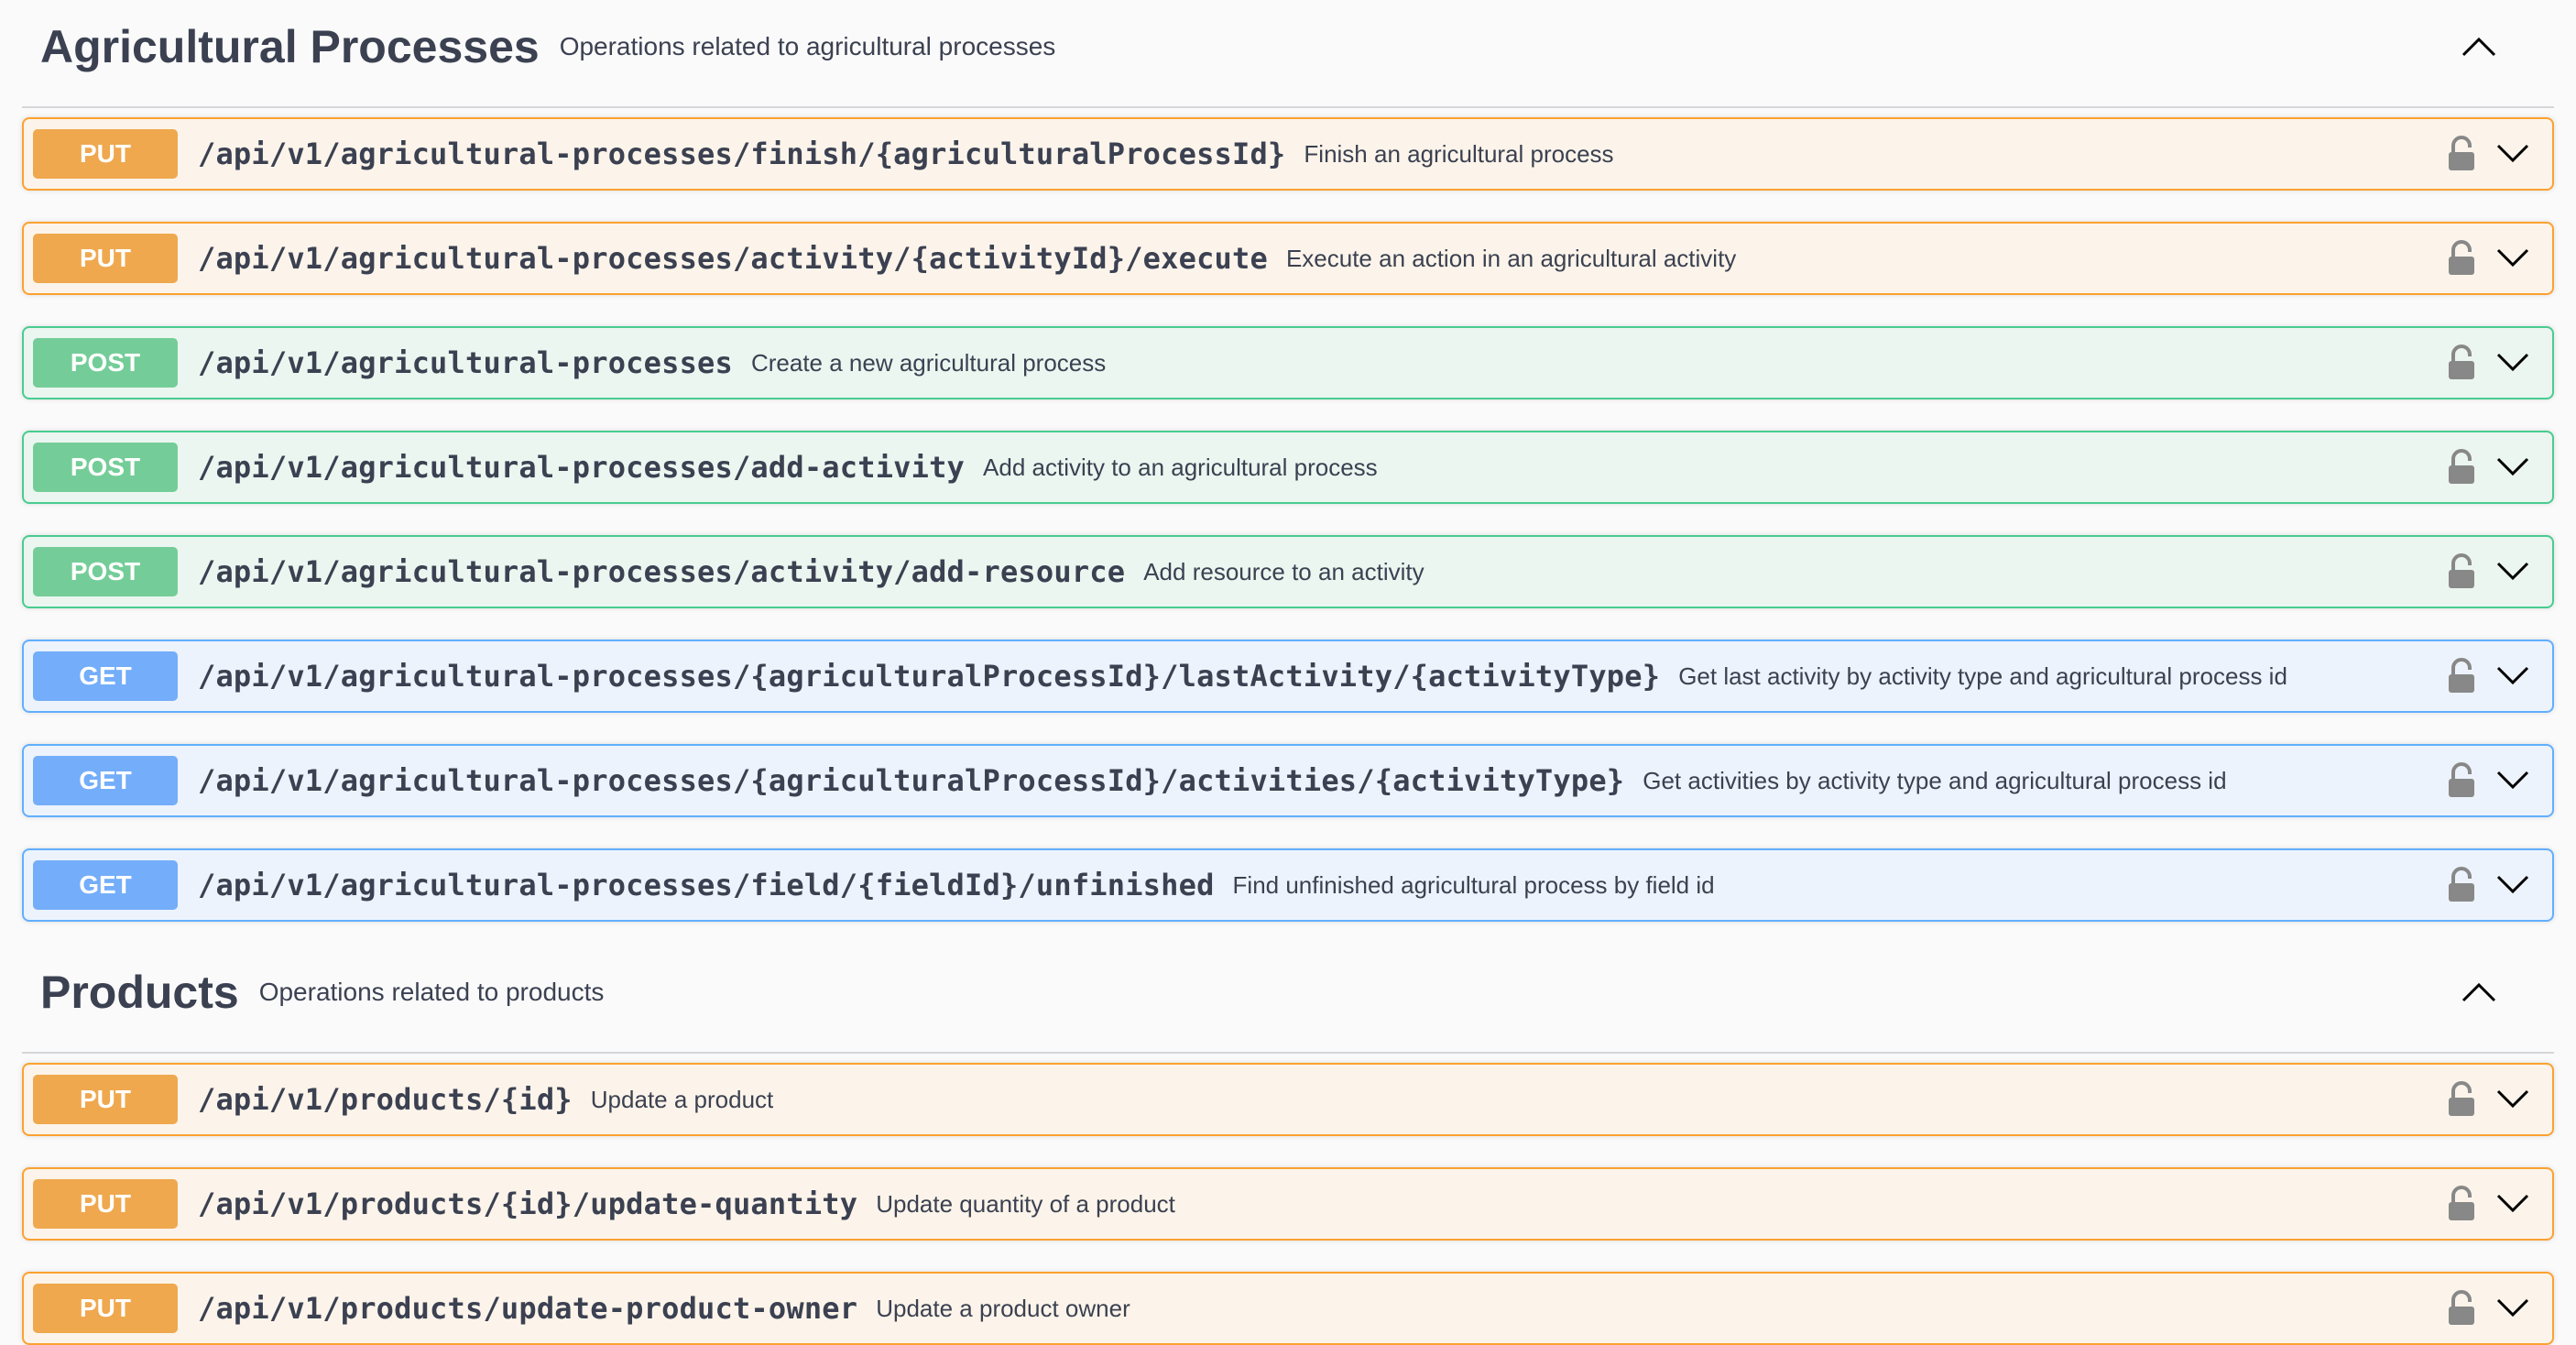 The width and height of the screenshot is (2576, 1345). Describe the element at coordinates (386, 1099) in the screenshot. I see `operation-path: /api/v1/products/{id}` at that location.